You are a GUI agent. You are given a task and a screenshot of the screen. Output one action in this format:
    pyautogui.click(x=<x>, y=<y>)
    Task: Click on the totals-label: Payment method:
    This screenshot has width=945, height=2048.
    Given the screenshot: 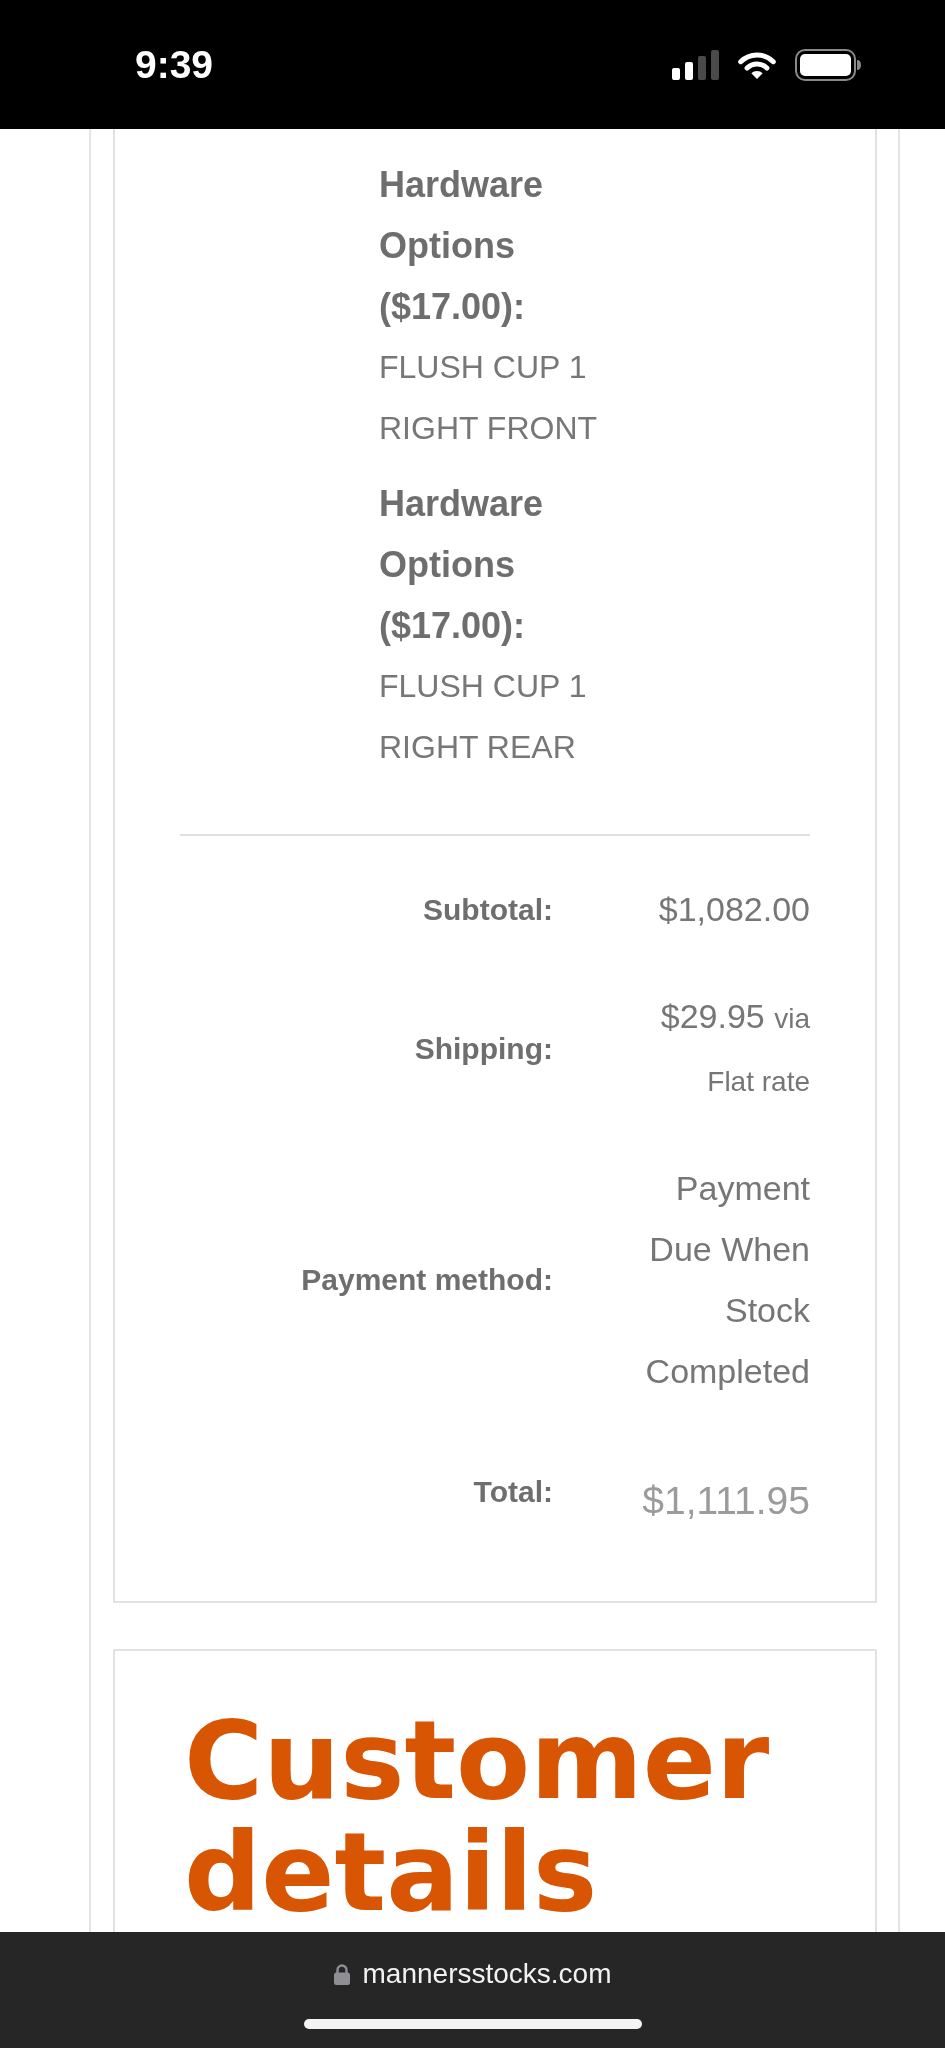 What is the action you would take?
    pyautogui.click(x=426, y=1280)
    